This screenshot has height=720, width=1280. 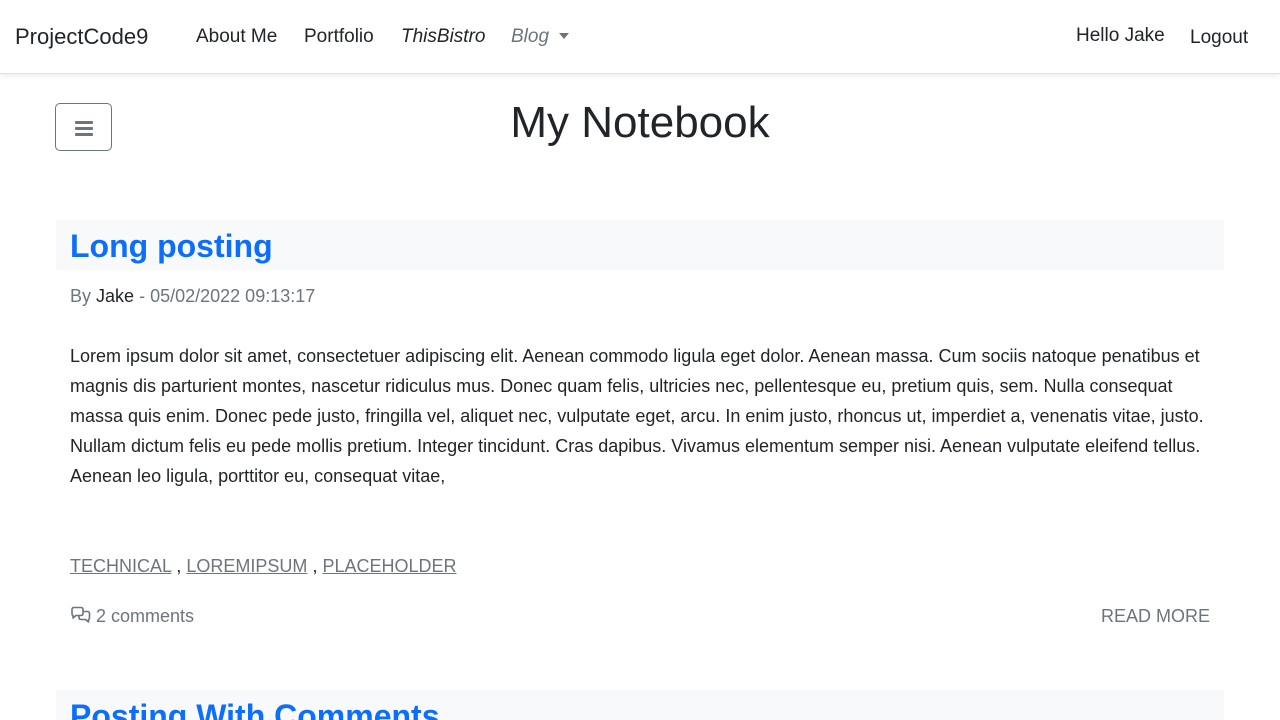 What do you see at coordinates (1219, 38) in the screenshot?
I see `logout-link: Logout` at bounding box center [1219, 38].